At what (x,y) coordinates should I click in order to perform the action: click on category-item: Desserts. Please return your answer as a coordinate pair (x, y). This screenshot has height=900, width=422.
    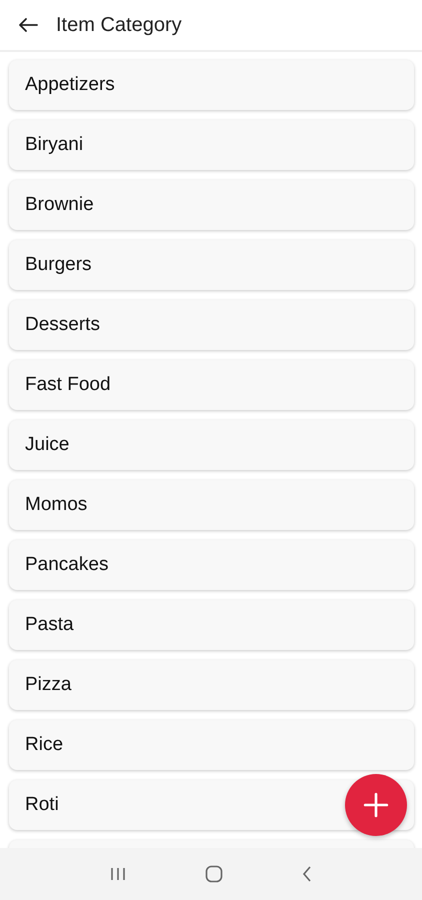
    Looking at the image, I should click on (211, 325).